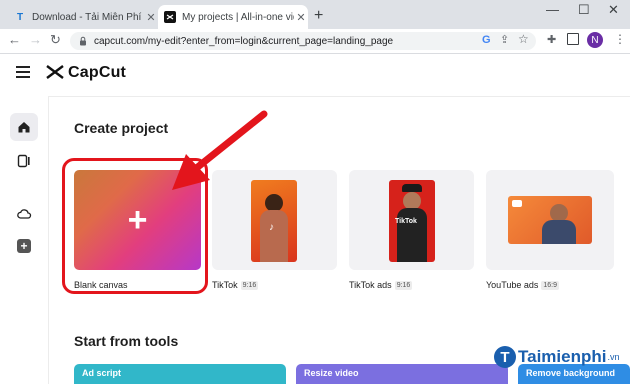 Image resolution: width=630 pixels, height=384 pixels. I want to click on card-label-text: TikTok ads, so click(370, 285).